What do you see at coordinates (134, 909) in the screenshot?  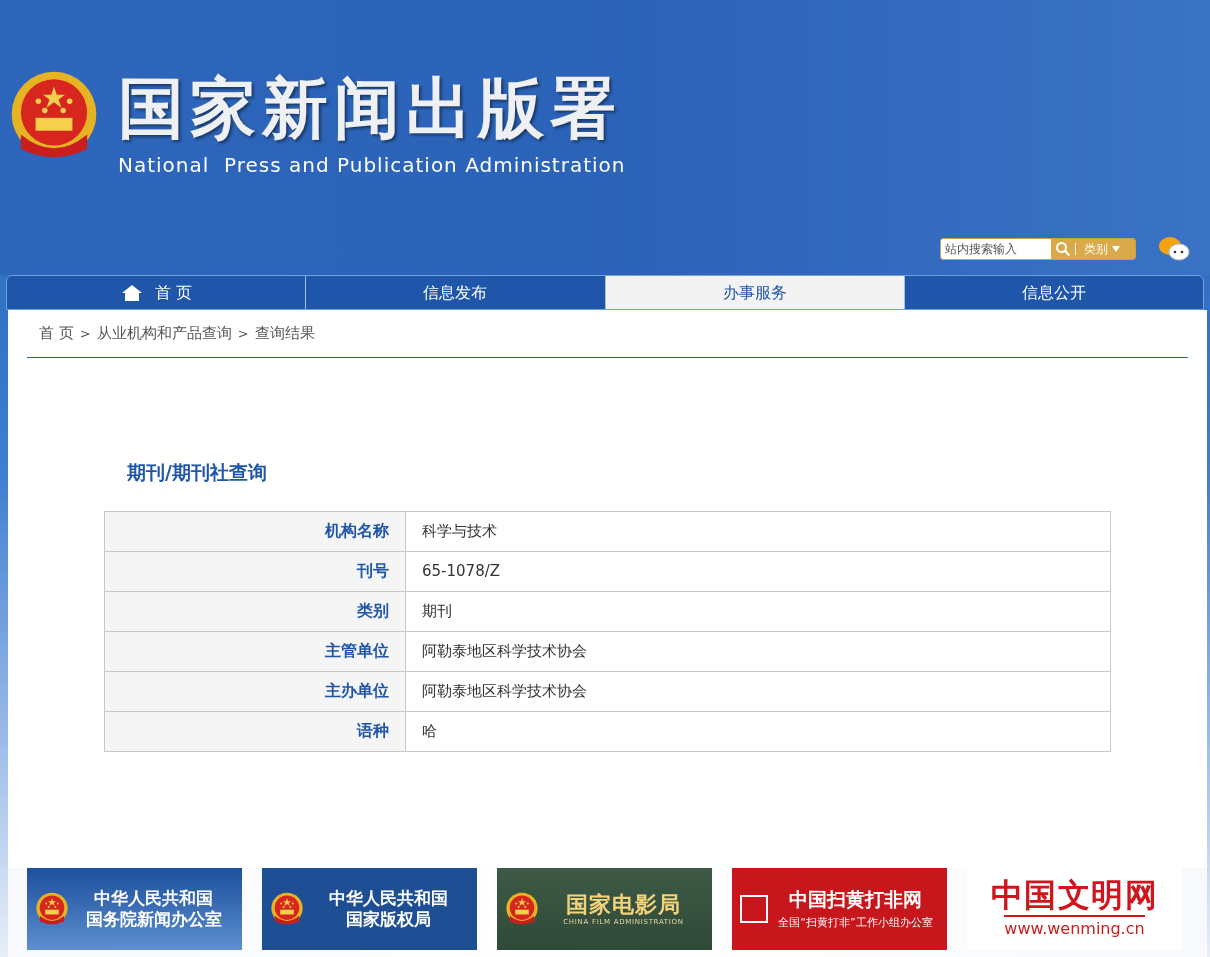 I see `banner-link: 中华人民共和国 国务院新闻办公室` at bounding box center [134, 909].